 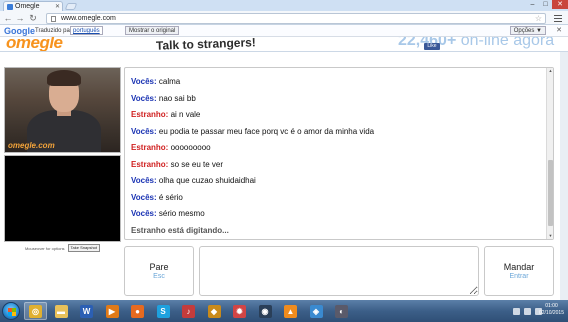 I want to click on chat-message: Estranho: ooooooooo, so click(x=171, y=148).